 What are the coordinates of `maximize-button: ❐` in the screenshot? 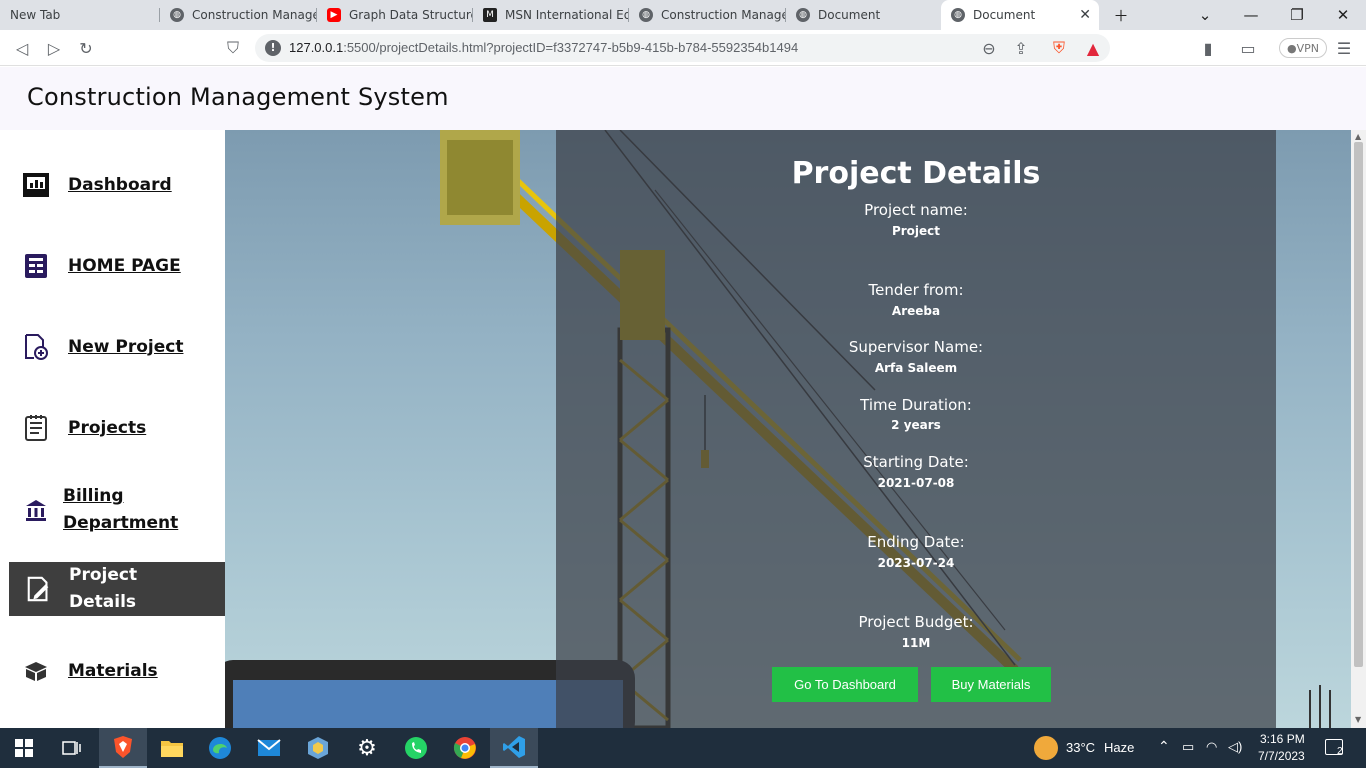 It's located at (1297, 15).